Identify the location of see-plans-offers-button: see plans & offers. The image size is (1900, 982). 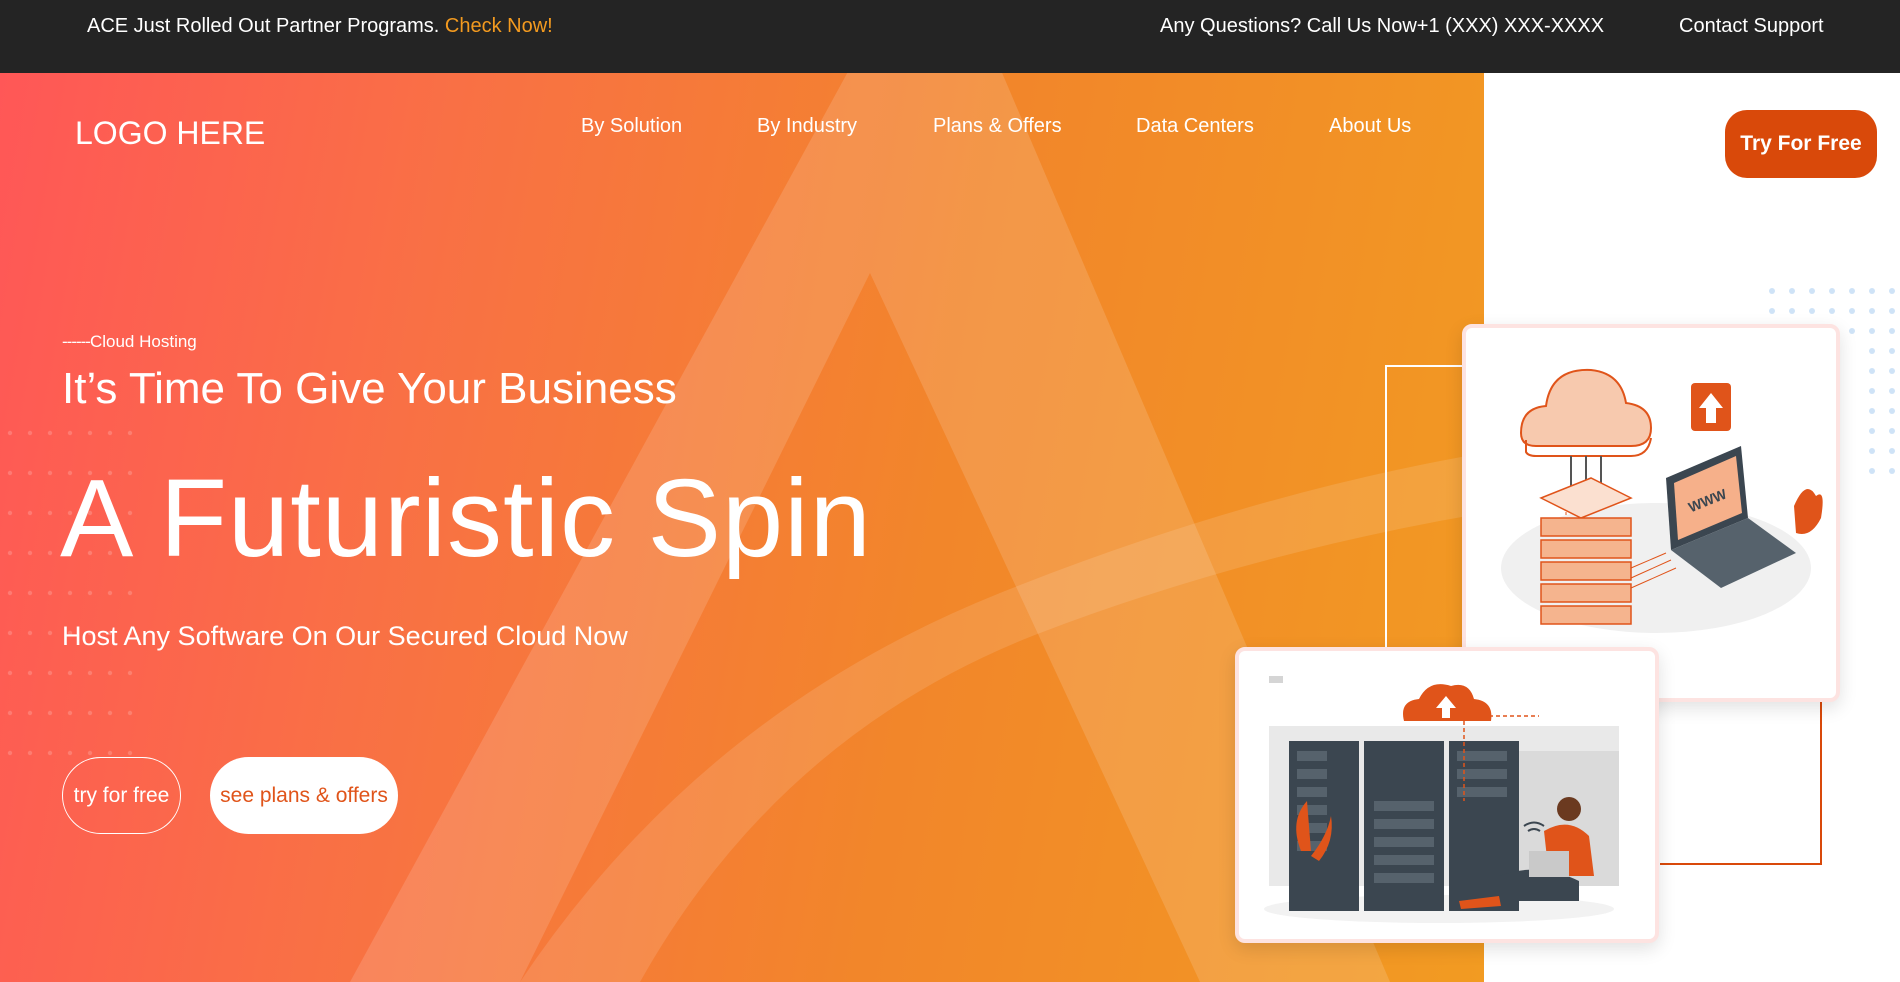
(304, 795).